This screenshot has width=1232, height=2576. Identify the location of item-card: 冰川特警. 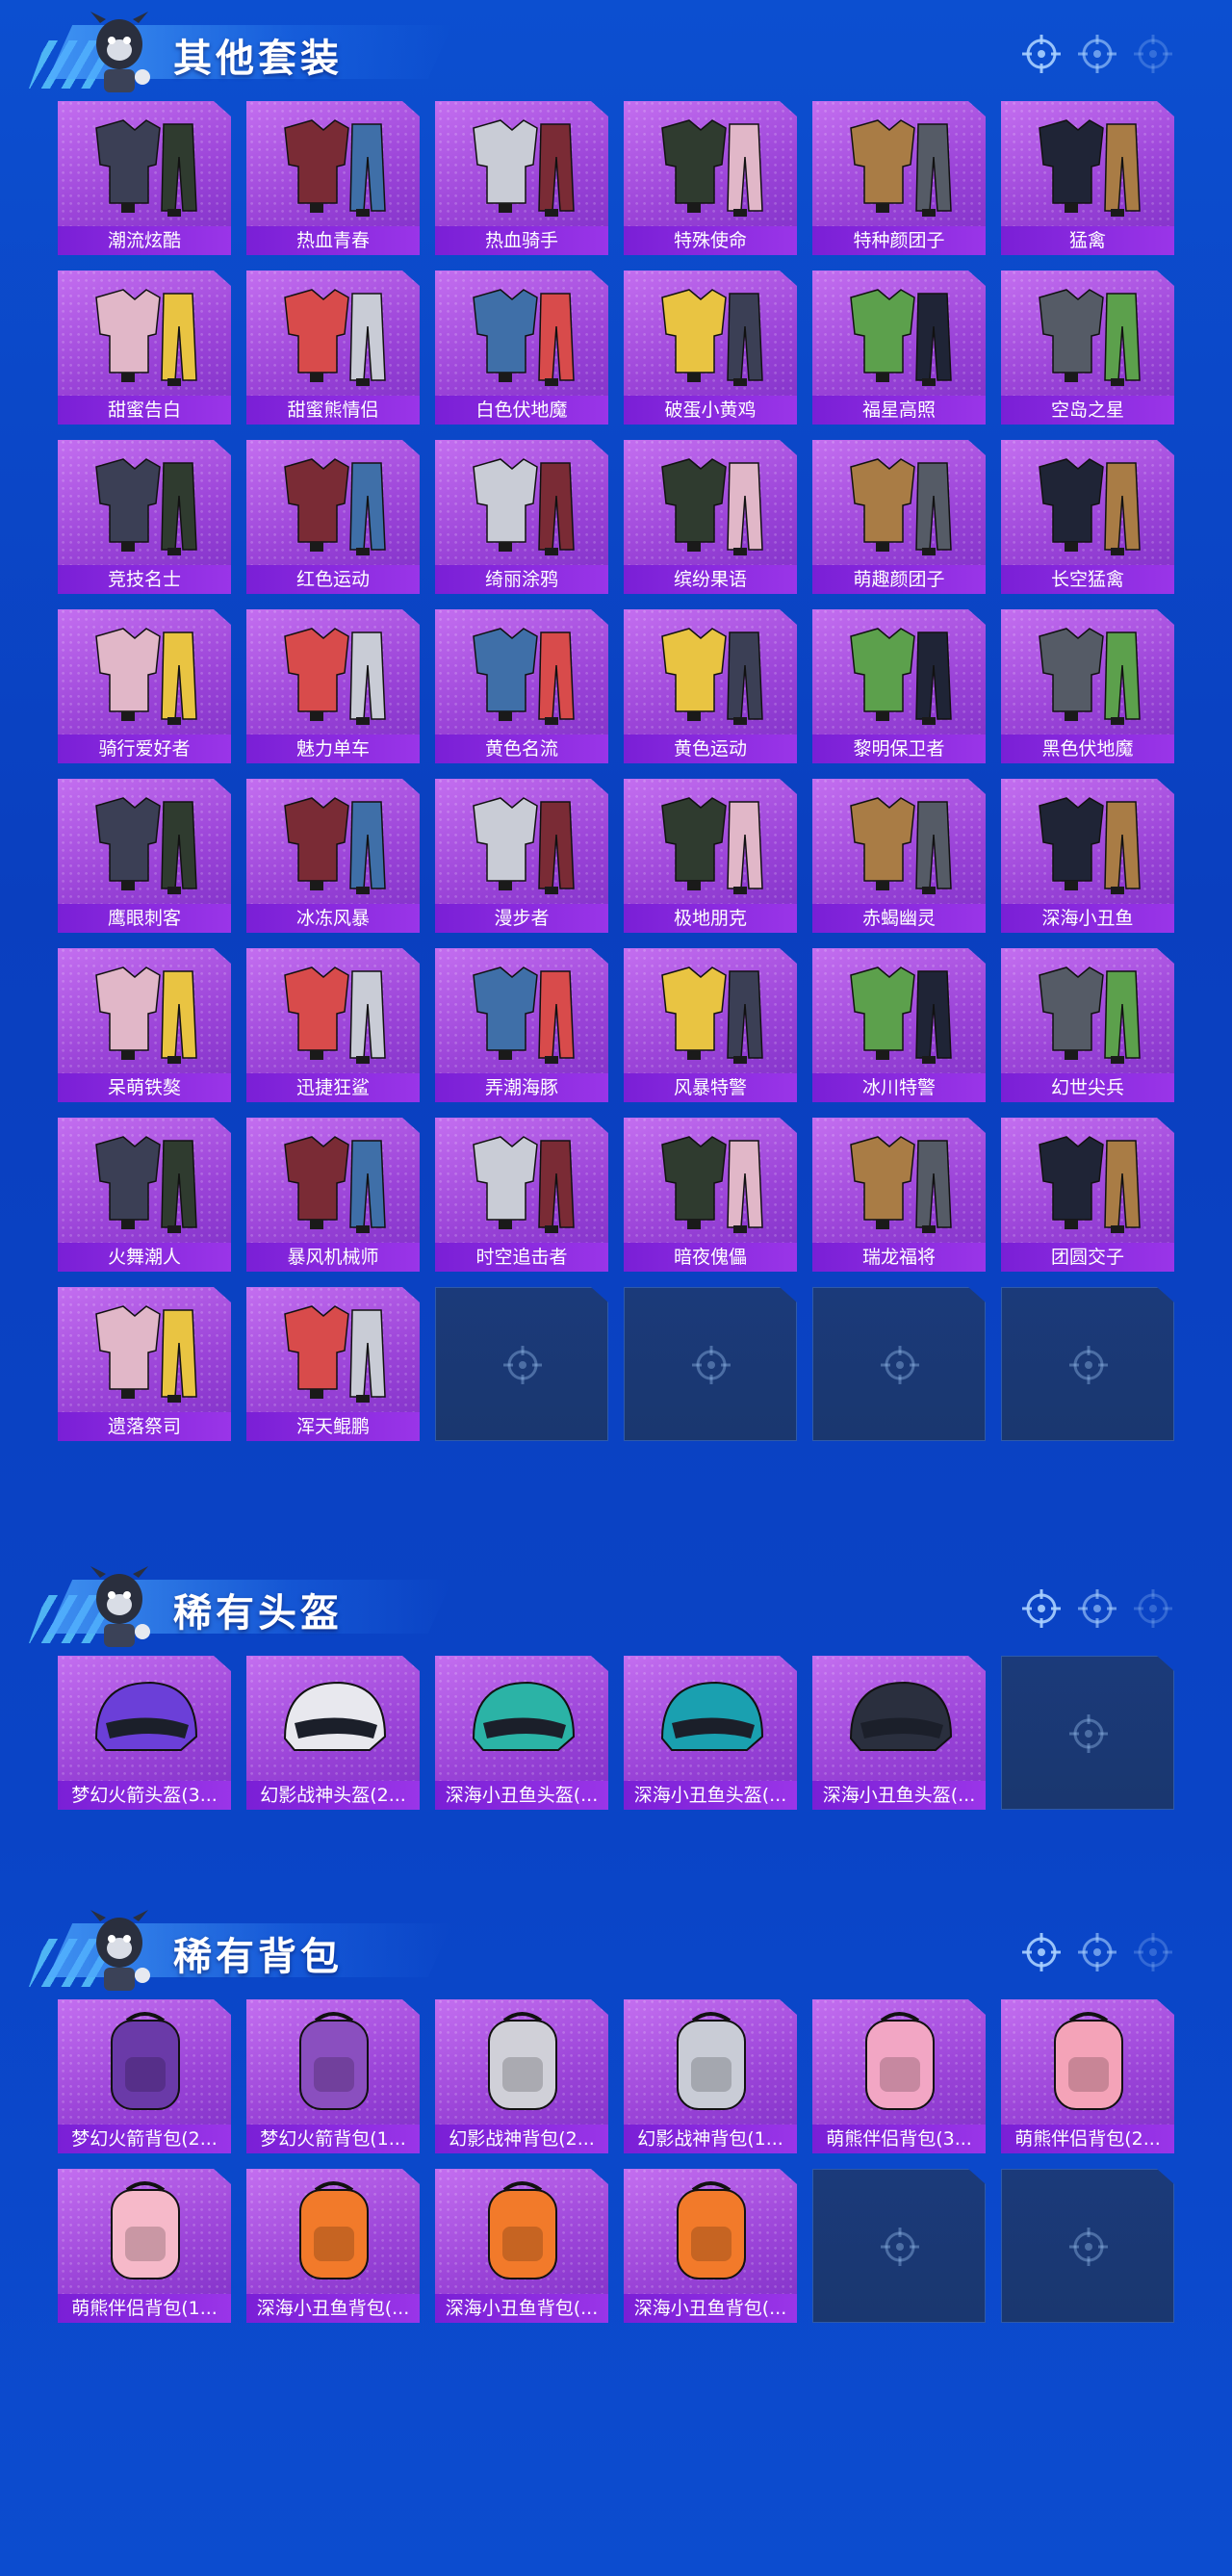
(899, 1025).